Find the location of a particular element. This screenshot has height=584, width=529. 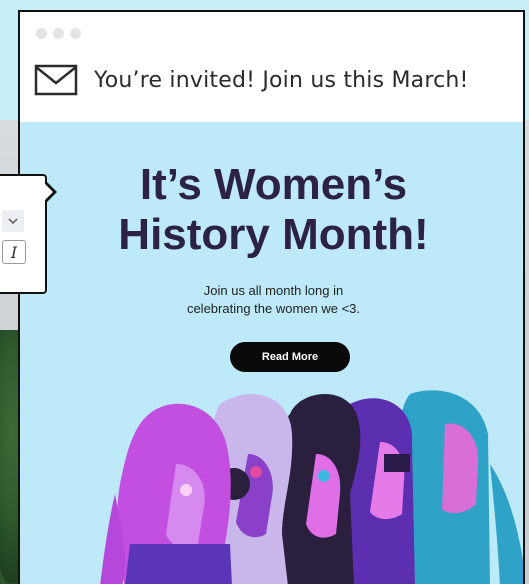

chevron-down-icon is located at coordinates (13, 221).